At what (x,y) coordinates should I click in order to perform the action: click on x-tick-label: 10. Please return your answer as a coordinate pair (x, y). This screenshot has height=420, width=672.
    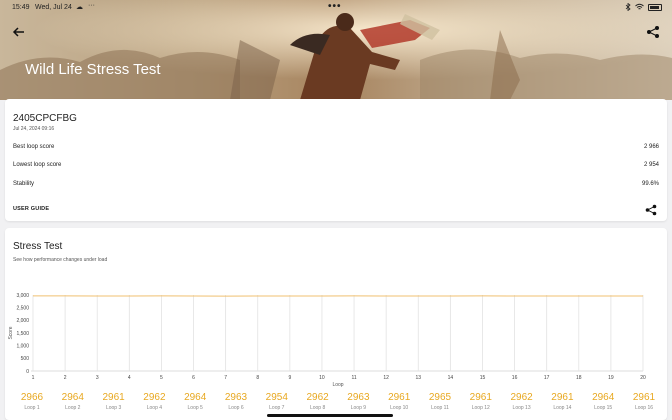
    Looking at the image, I should click on (322, 378).